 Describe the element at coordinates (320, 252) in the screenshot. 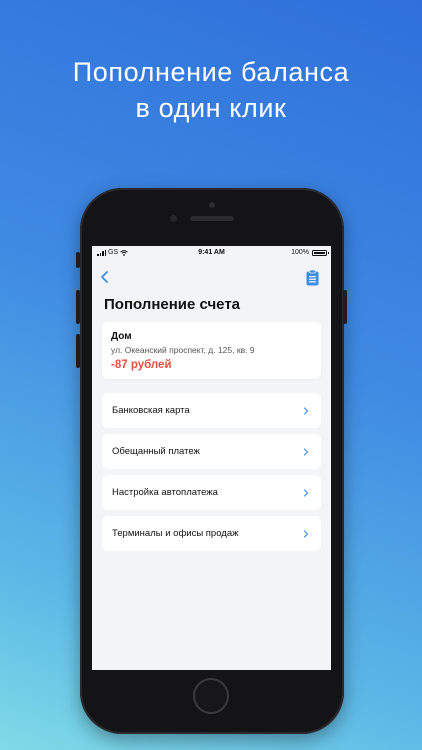

I see `battery-icon` at that location.